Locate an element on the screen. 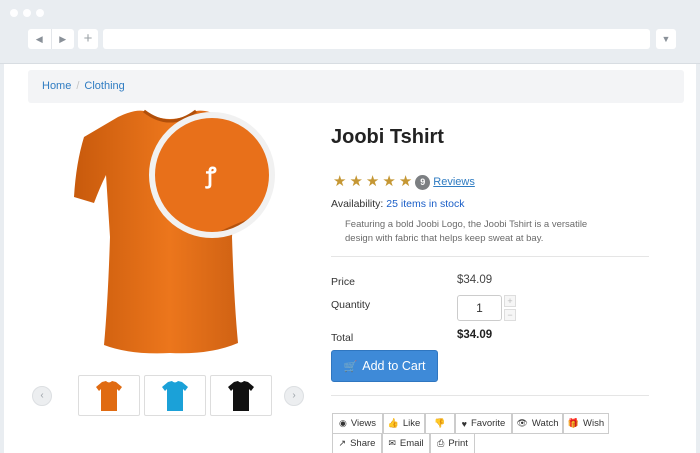 The width and height of the screenshot is (700, 453). thumbnail-gallery: ‹ › is located at coordinates (168, 395).